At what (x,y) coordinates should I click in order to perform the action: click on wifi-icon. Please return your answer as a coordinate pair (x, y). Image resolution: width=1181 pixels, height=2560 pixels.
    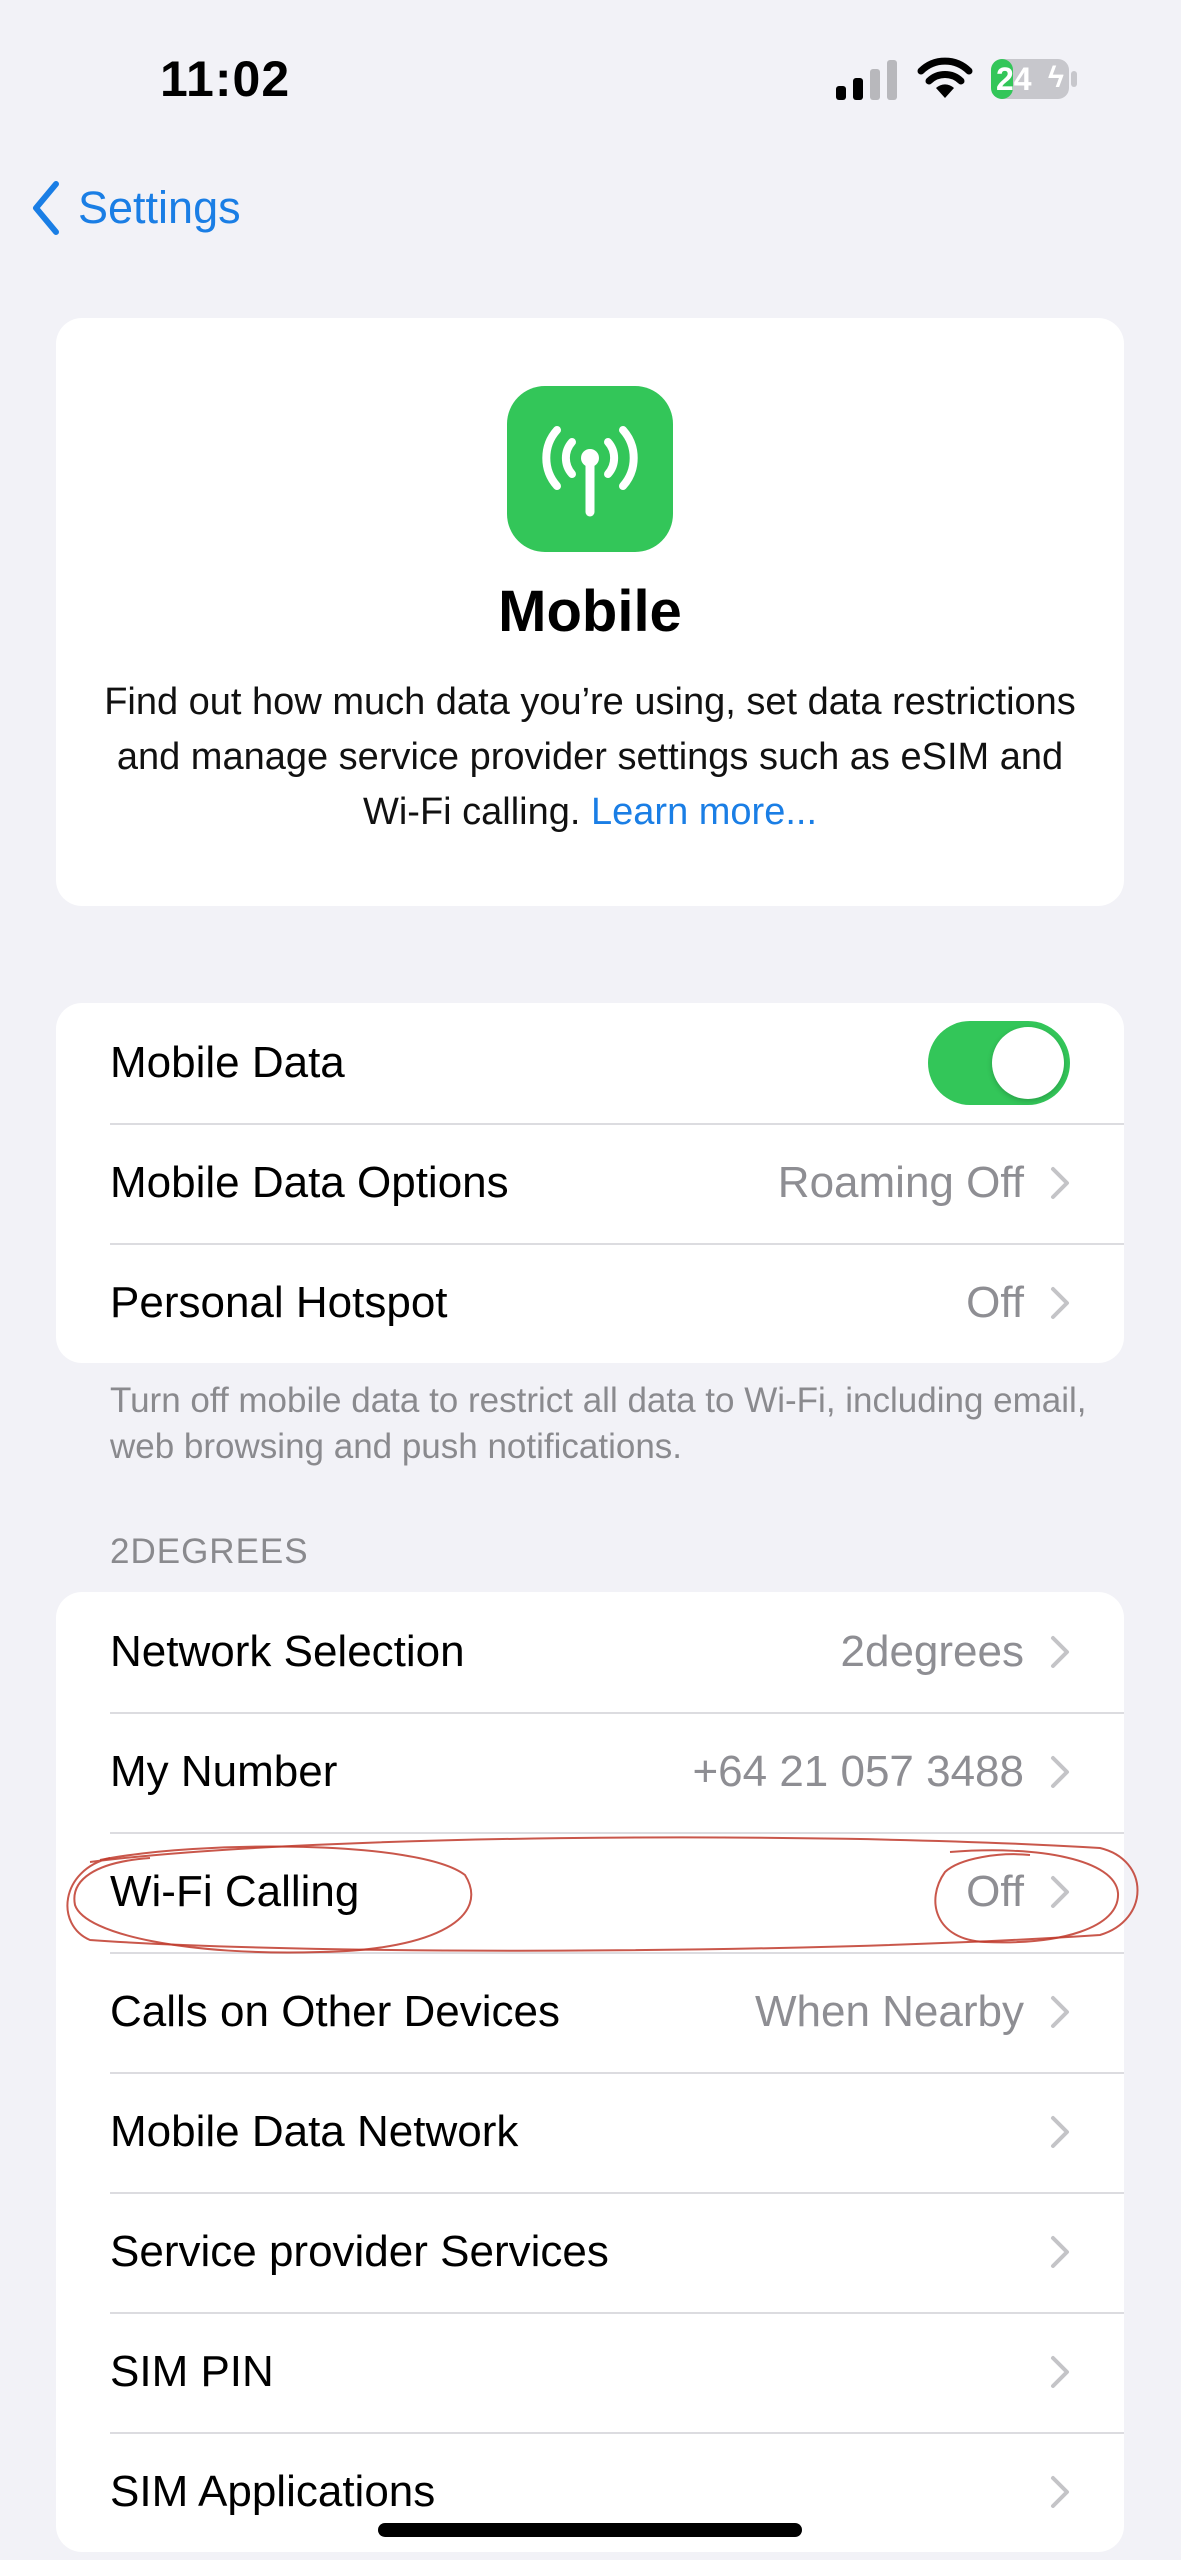
    Looking at the image, I should click on (945, 77).